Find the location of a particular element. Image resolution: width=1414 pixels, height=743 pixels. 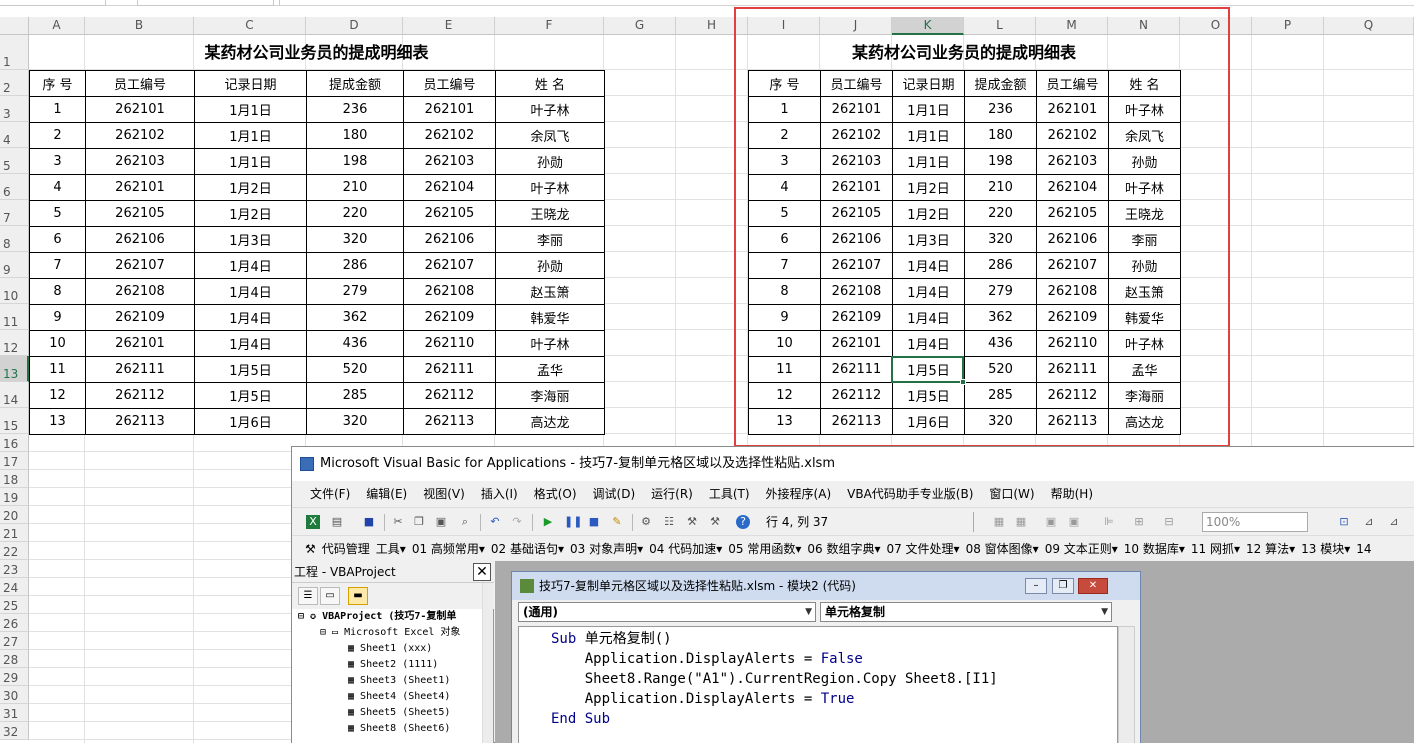

row-header-18: 18 is located at coordinates (14, 479).